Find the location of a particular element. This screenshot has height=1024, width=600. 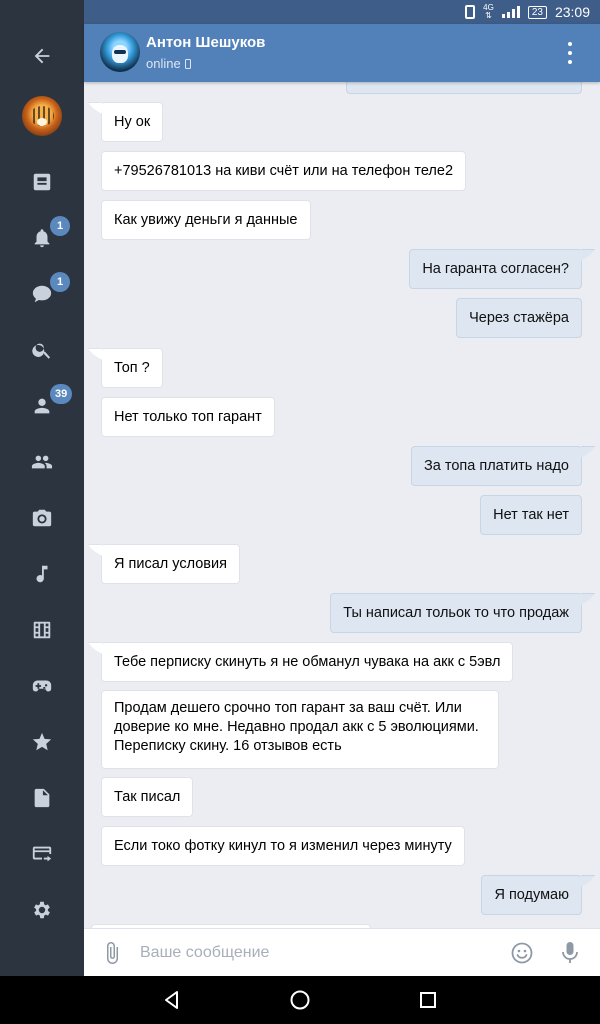

sidebar-item-search is located at coordinates (42, 350).